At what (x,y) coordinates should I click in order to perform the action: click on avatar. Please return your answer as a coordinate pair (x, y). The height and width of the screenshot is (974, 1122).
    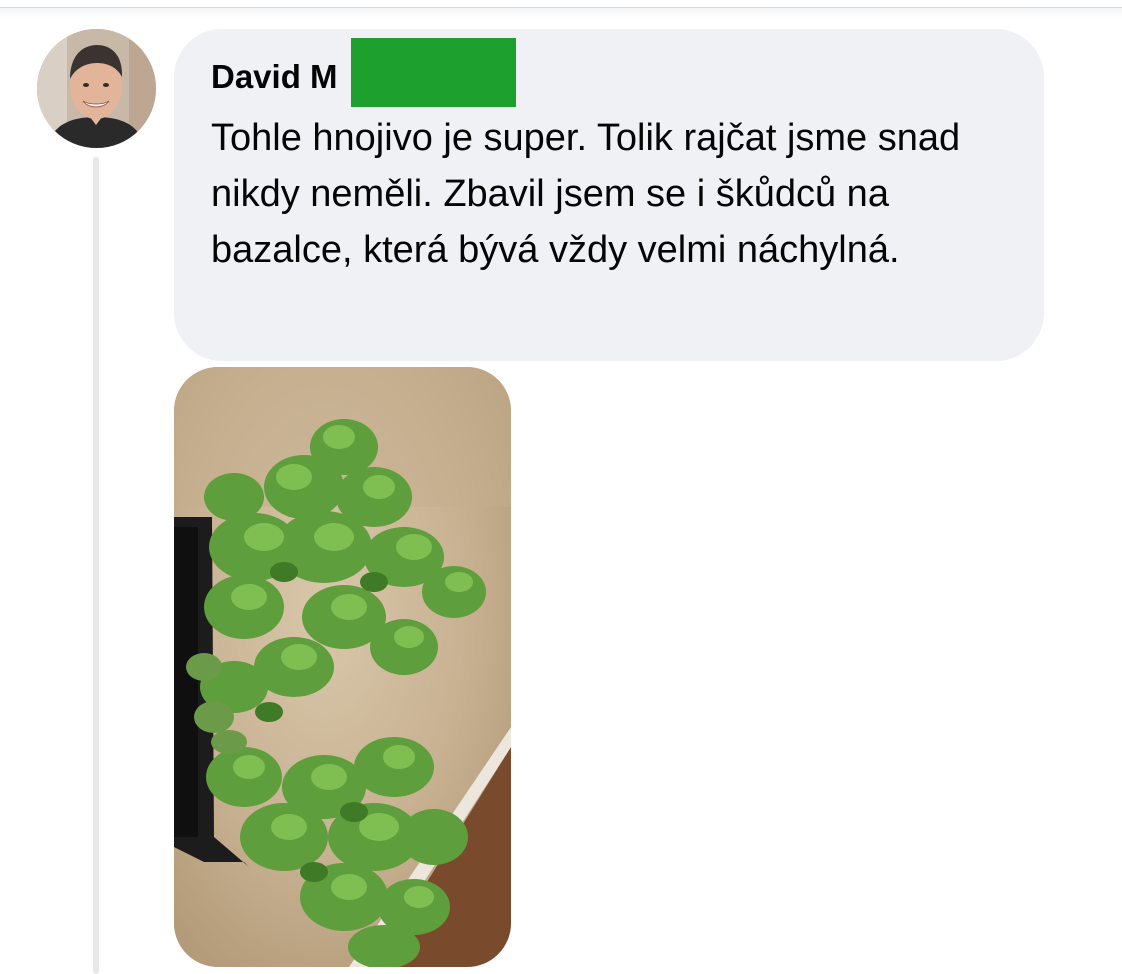
    Looking at the image, I should click on (96, 88).